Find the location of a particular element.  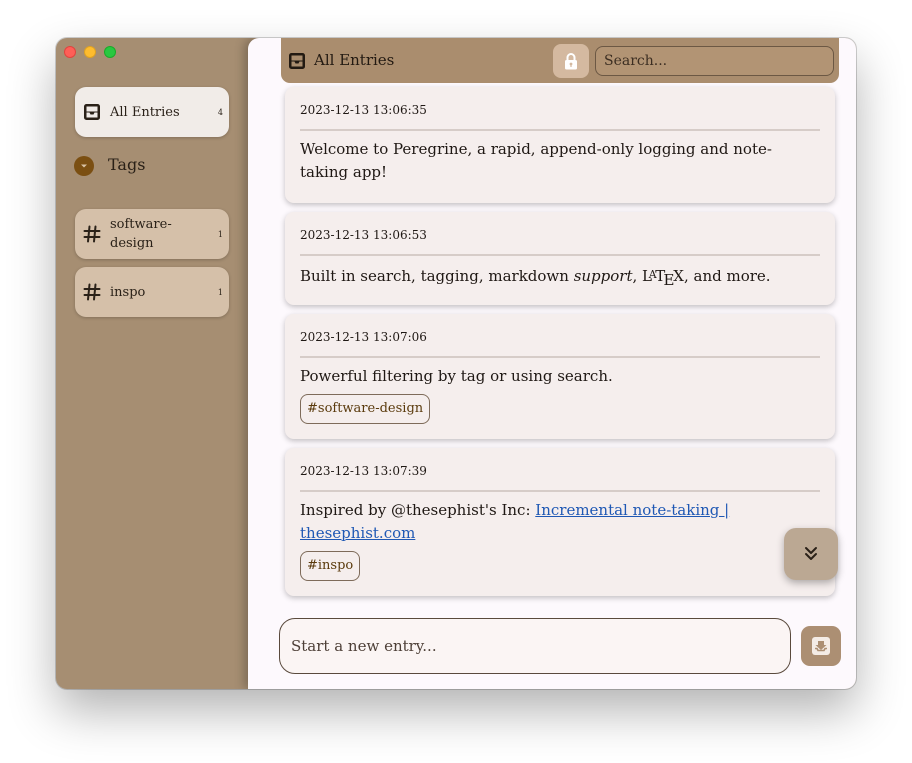

inbox-download-icon is located at coordinates (821, 646).